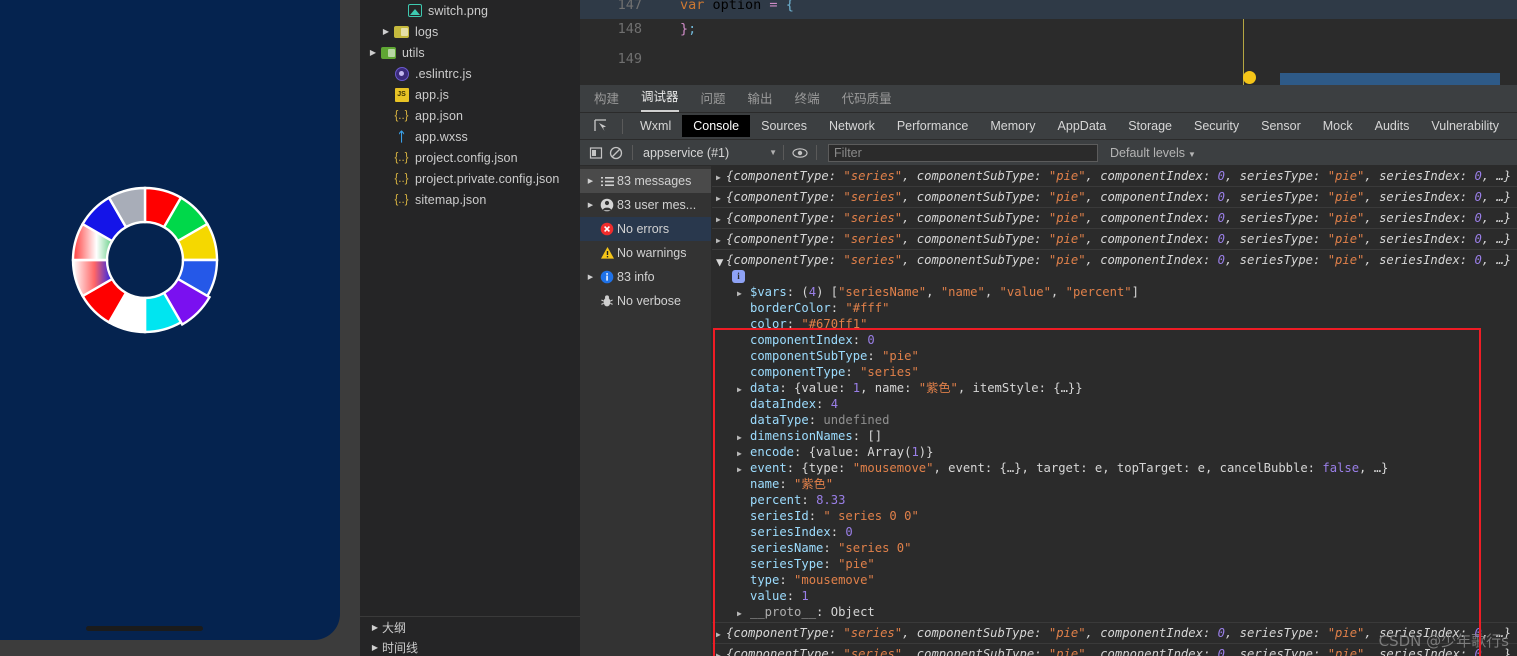  I want to click on tab-performance: Performance, so click(933, 126).